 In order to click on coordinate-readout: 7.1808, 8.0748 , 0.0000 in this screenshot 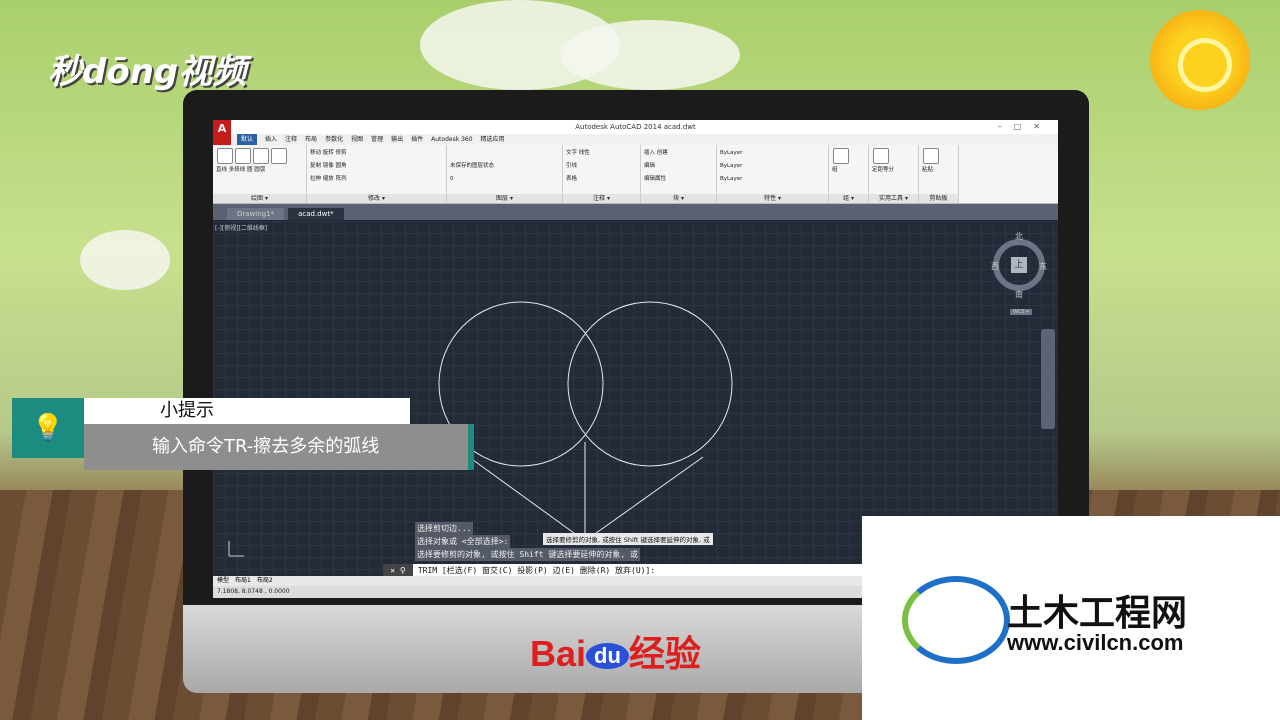, I will do `click(253, 591)`.